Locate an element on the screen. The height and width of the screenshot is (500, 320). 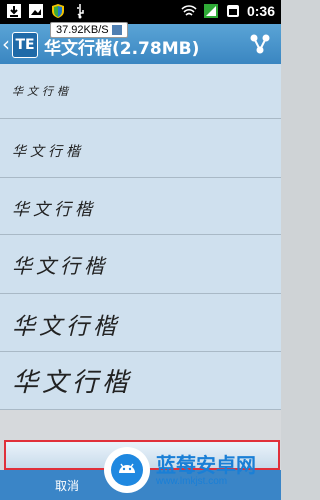
status-right-icons: 0:36 is located at coordinates (228, 11).